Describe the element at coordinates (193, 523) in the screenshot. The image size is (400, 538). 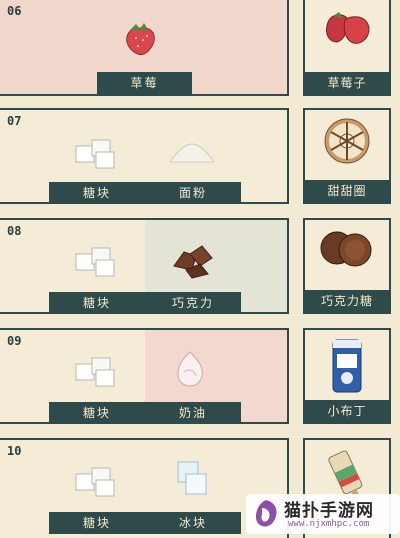
I see `ingredient-label: 冰块` at that location.